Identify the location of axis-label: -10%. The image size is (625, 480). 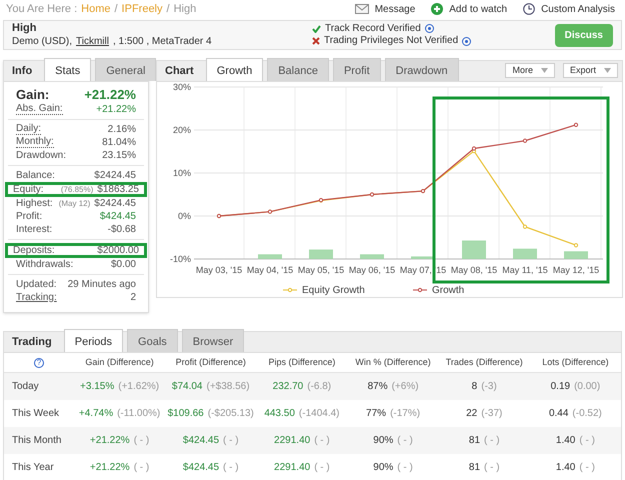
(180, 259).